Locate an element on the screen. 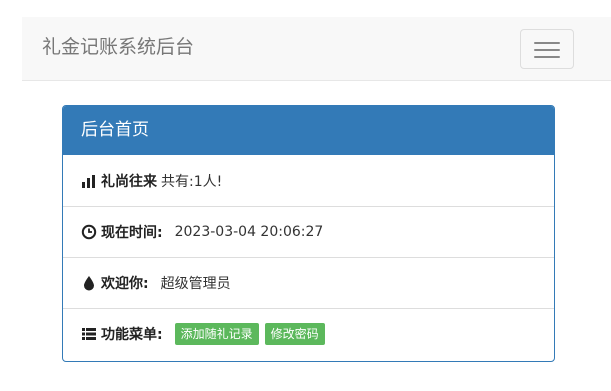  navbar-brand: 礼金记账系统后台 is located at coordinates (118, 47).